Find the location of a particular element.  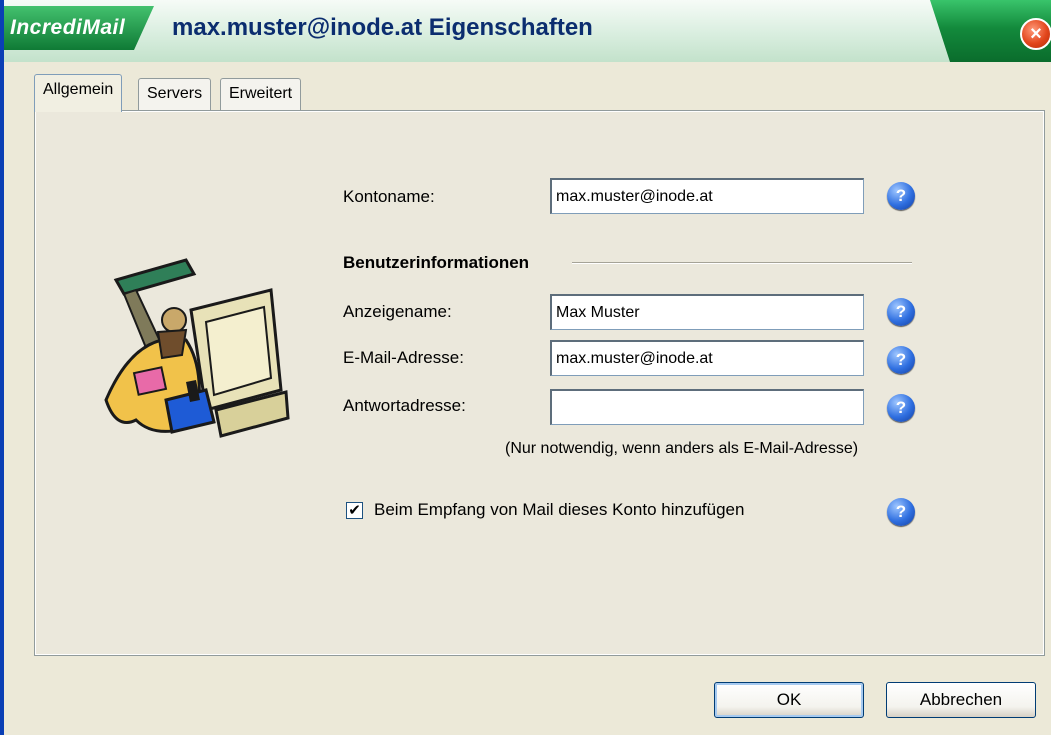

close-icon: × is located at coordinates (1035, 34).